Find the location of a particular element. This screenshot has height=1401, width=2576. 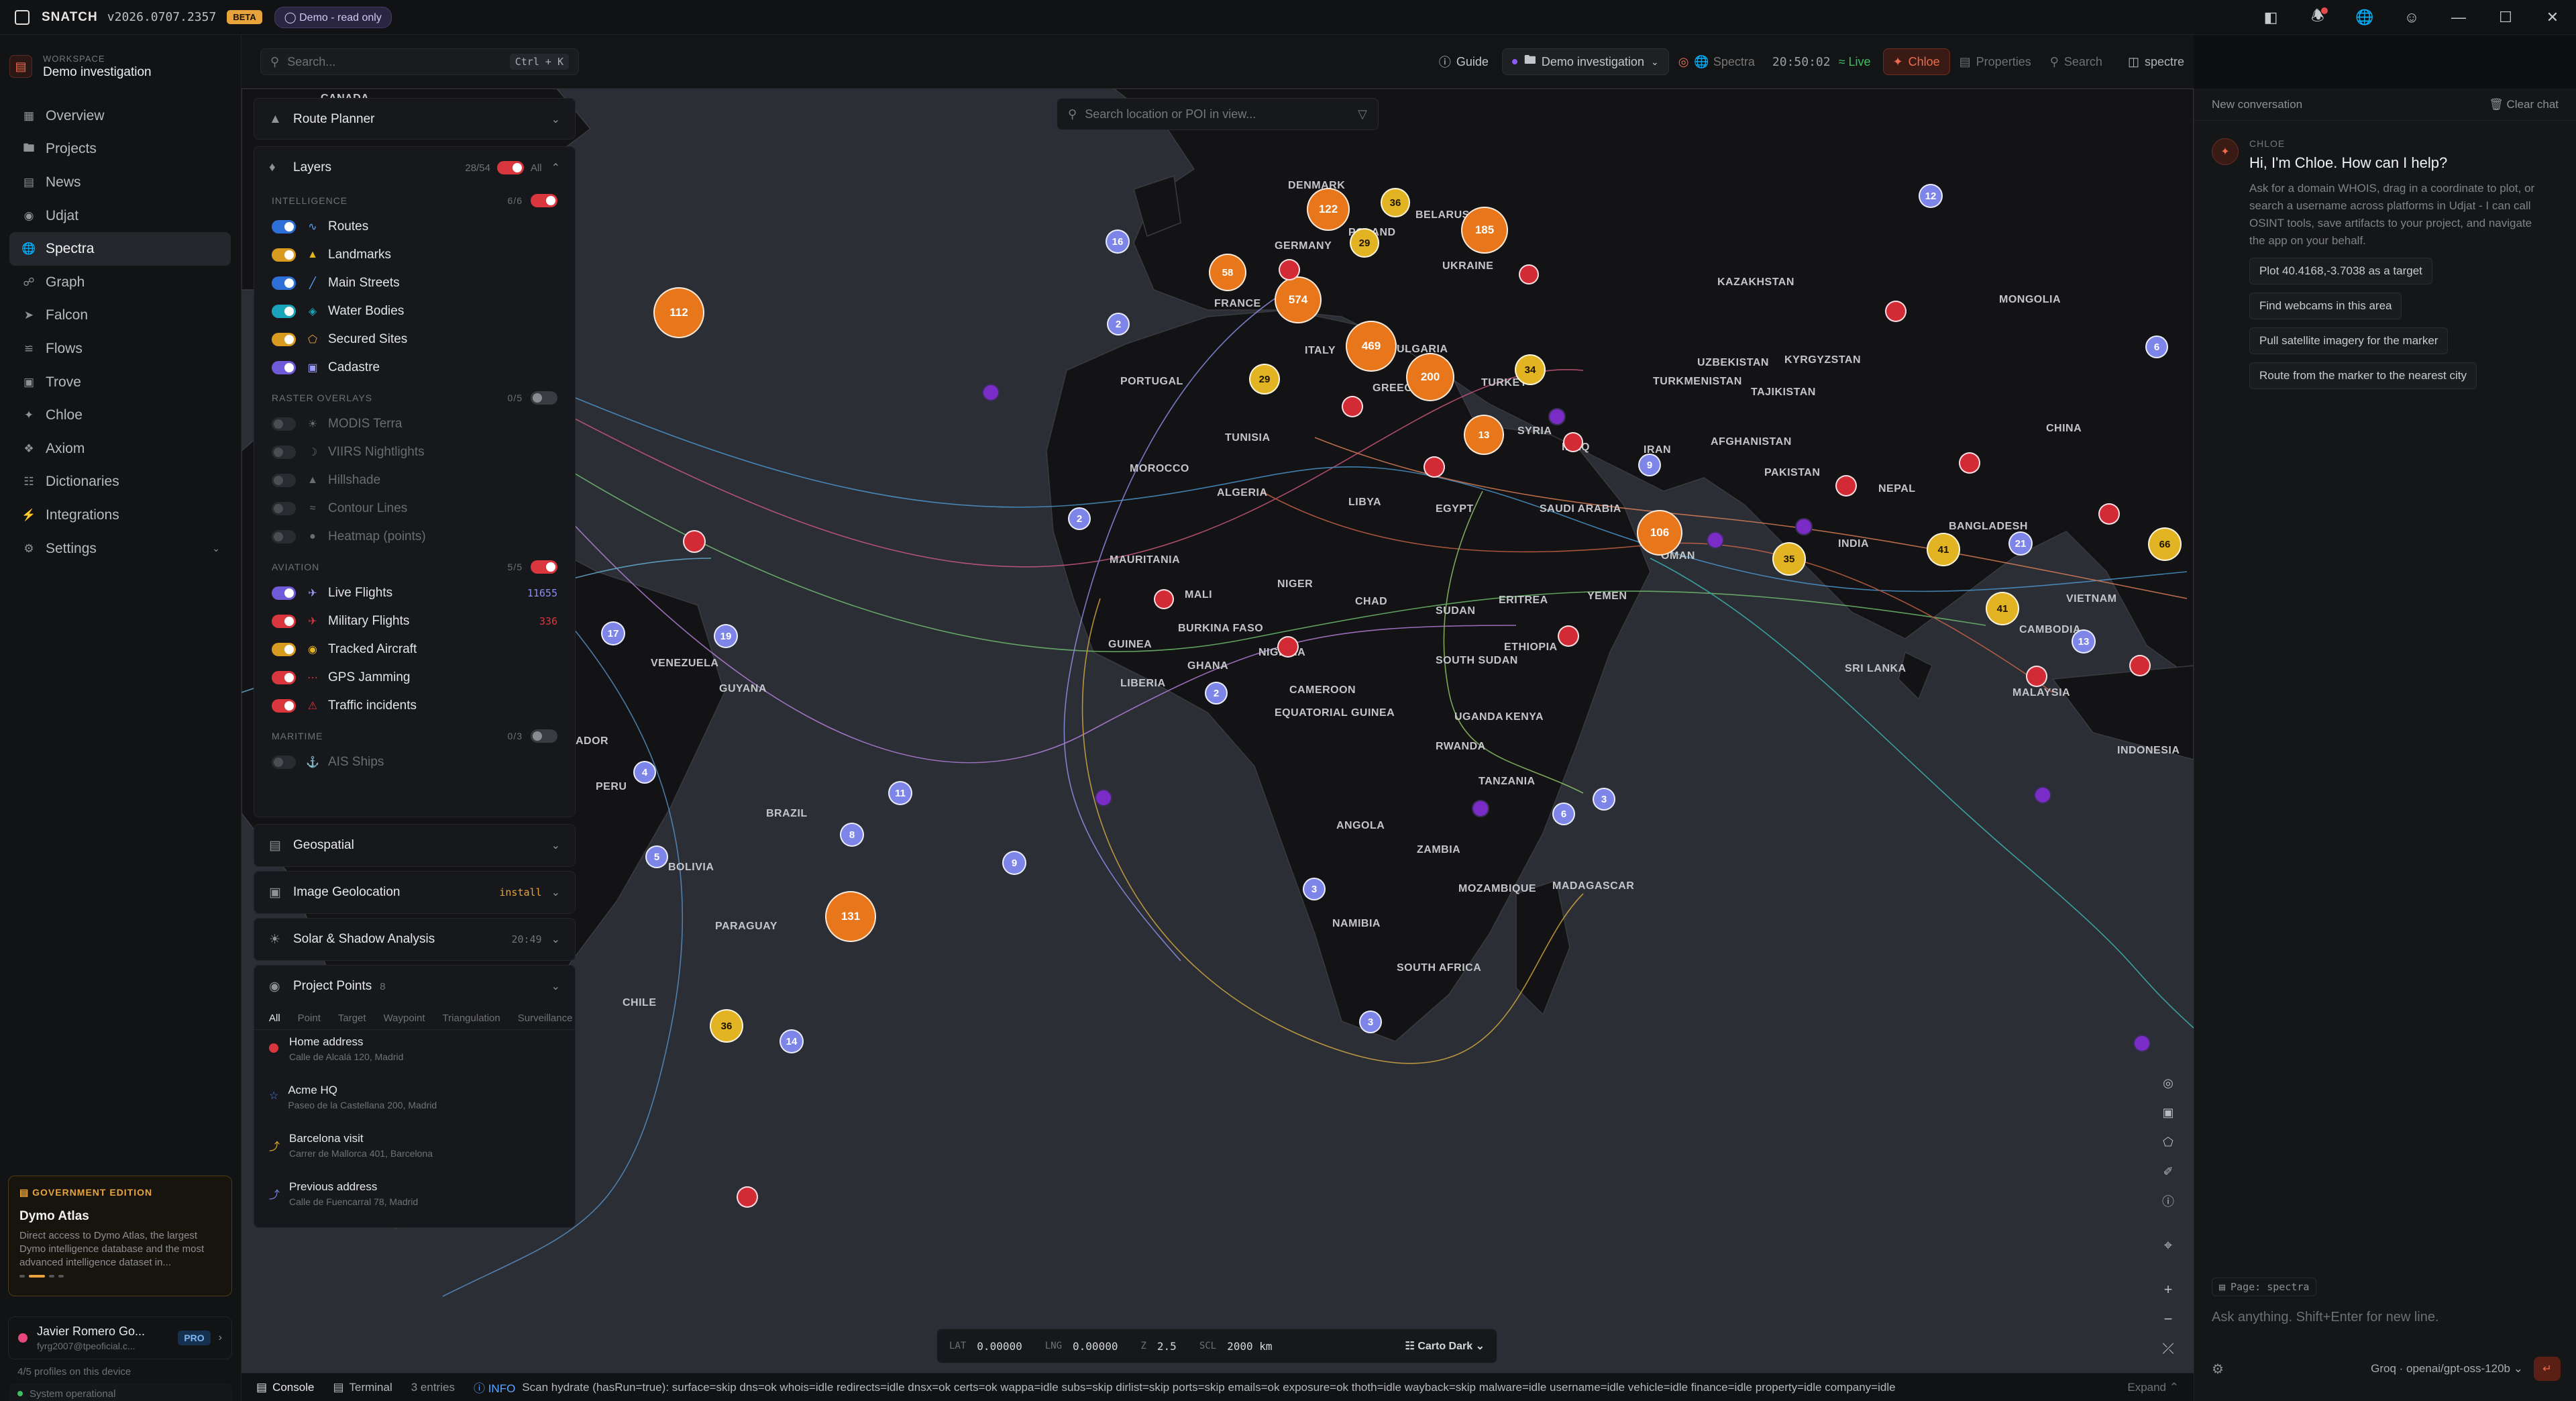

sidebar-item-settings: ⚙ Settings ⌄ is located at coordinates (120, 549).